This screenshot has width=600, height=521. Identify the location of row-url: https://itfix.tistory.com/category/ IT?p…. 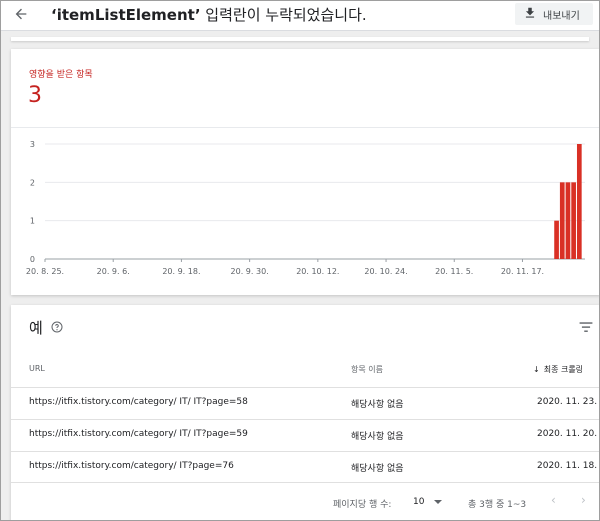
(131, 466).